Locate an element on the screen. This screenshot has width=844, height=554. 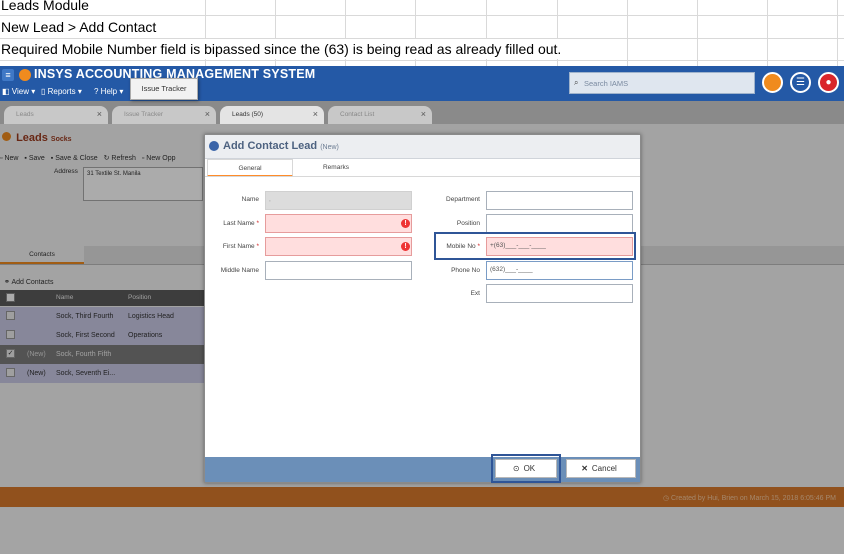
last-name-input is located at coordinates (338, 223).